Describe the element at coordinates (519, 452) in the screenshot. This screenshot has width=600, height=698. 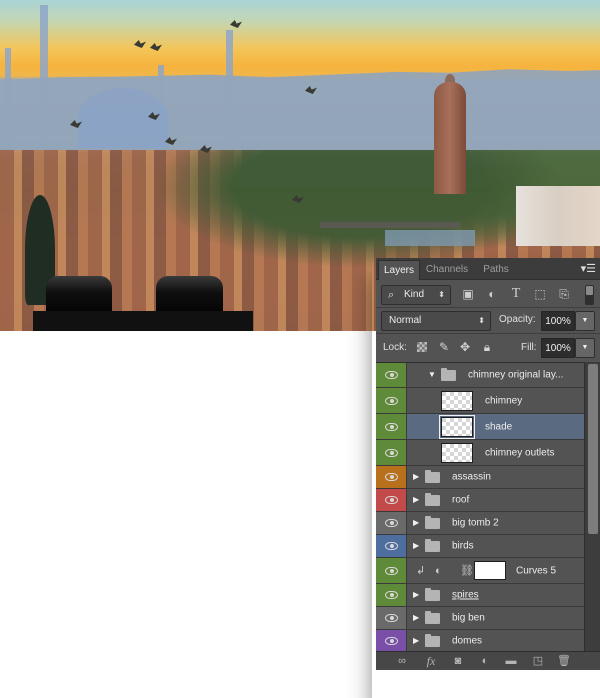
I see `layer-name: chimney outlets` at that location.